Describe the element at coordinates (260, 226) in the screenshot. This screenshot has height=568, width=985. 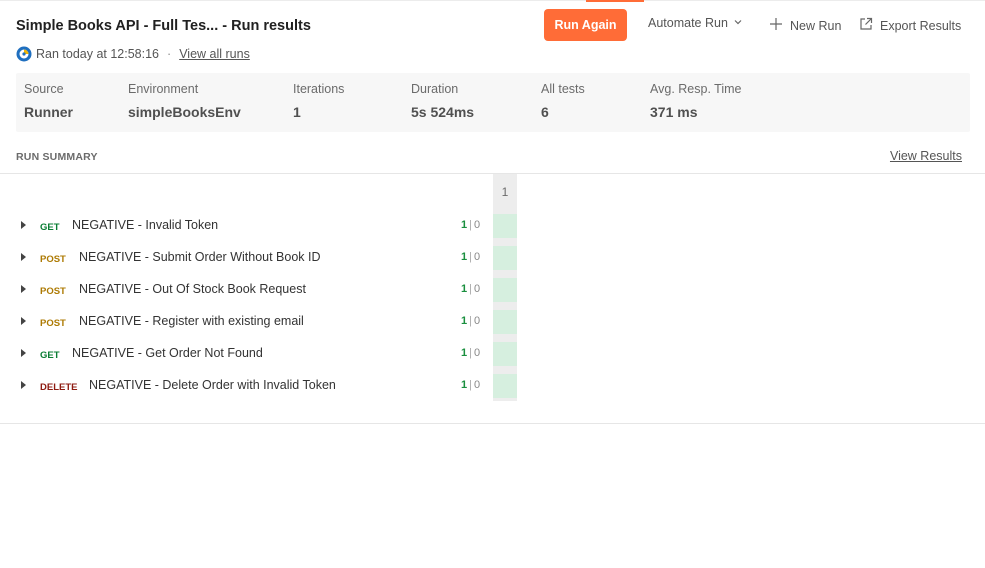
I see `request-row: GET NEGATIVE - Invalid Token 1 | 0` at that location.